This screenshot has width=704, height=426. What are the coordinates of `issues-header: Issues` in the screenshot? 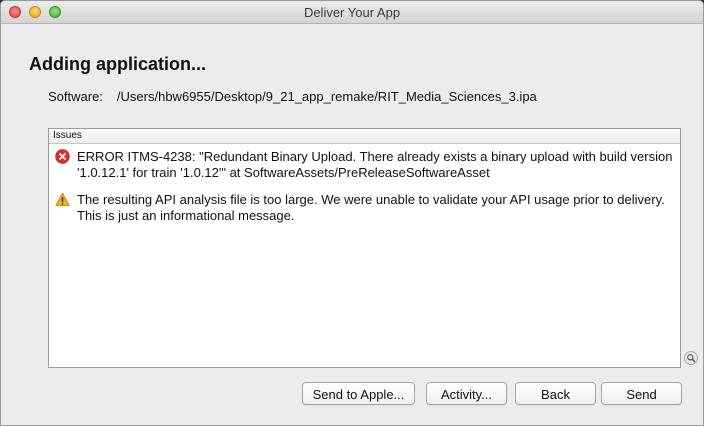 It's located at (364, 136).